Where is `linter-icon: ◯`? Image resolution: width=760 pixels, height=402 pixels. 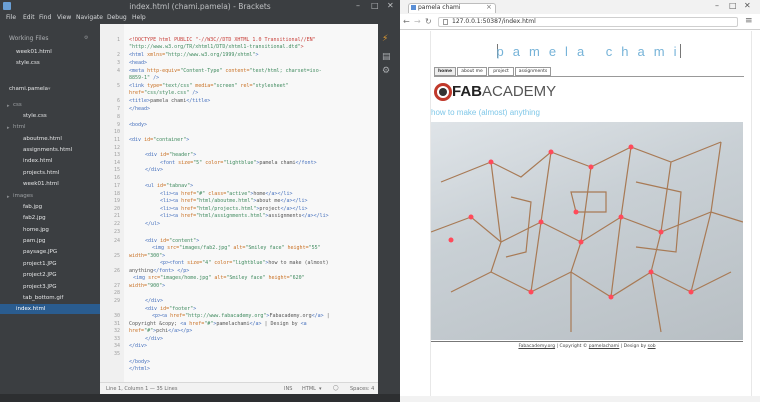 linter-icon: ◯ is located at coordinates (336, 388).